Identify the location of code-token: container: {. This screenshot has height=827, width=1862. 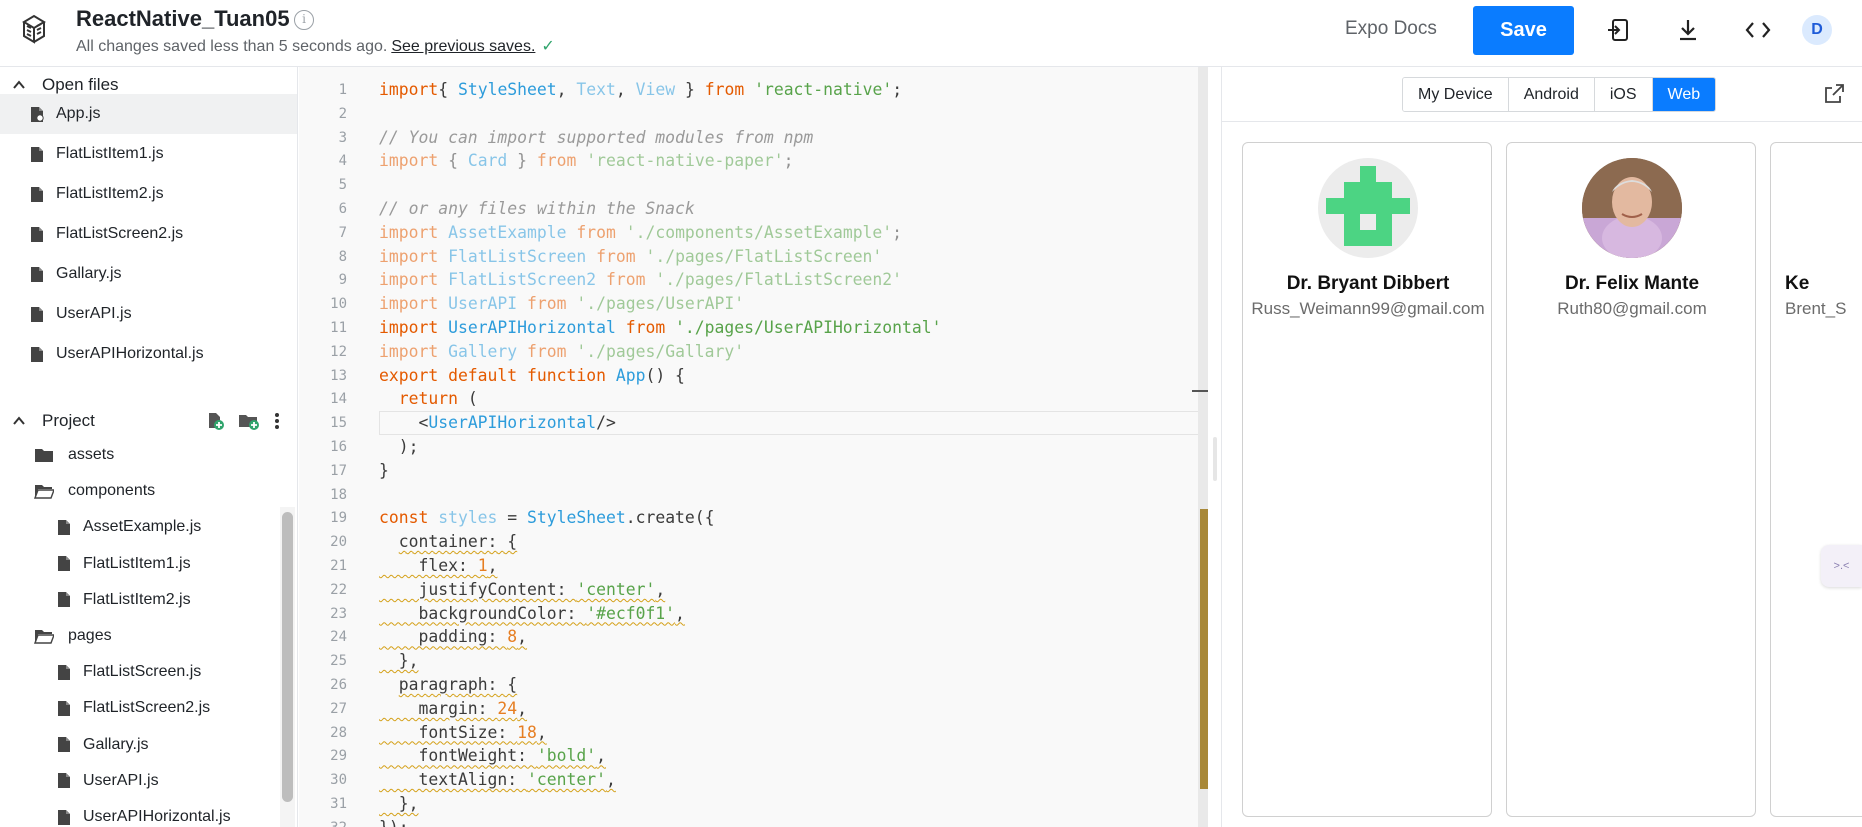
(458, 542).